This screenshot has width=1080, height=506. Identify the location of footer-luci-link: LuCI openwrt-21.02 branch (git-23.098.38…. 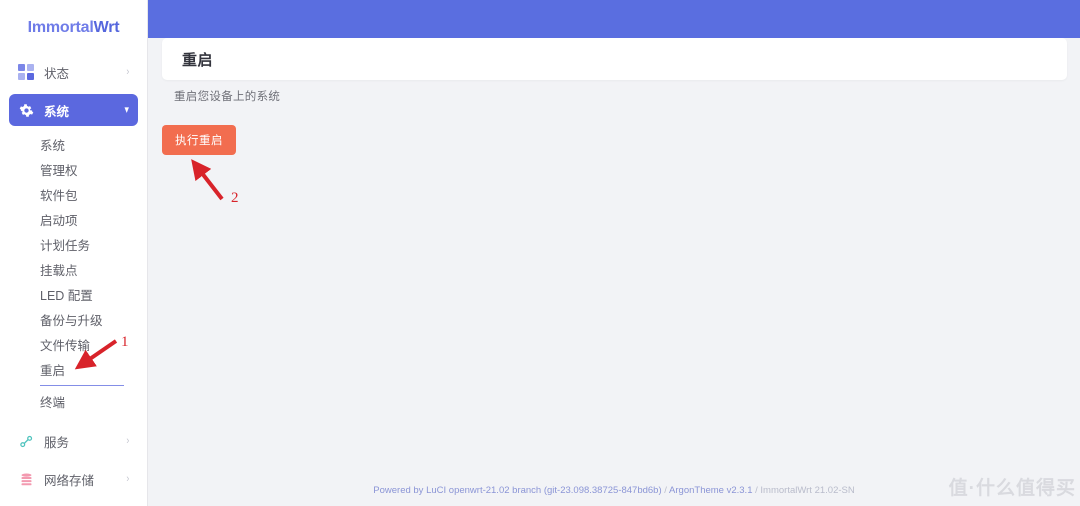
(544, 490).